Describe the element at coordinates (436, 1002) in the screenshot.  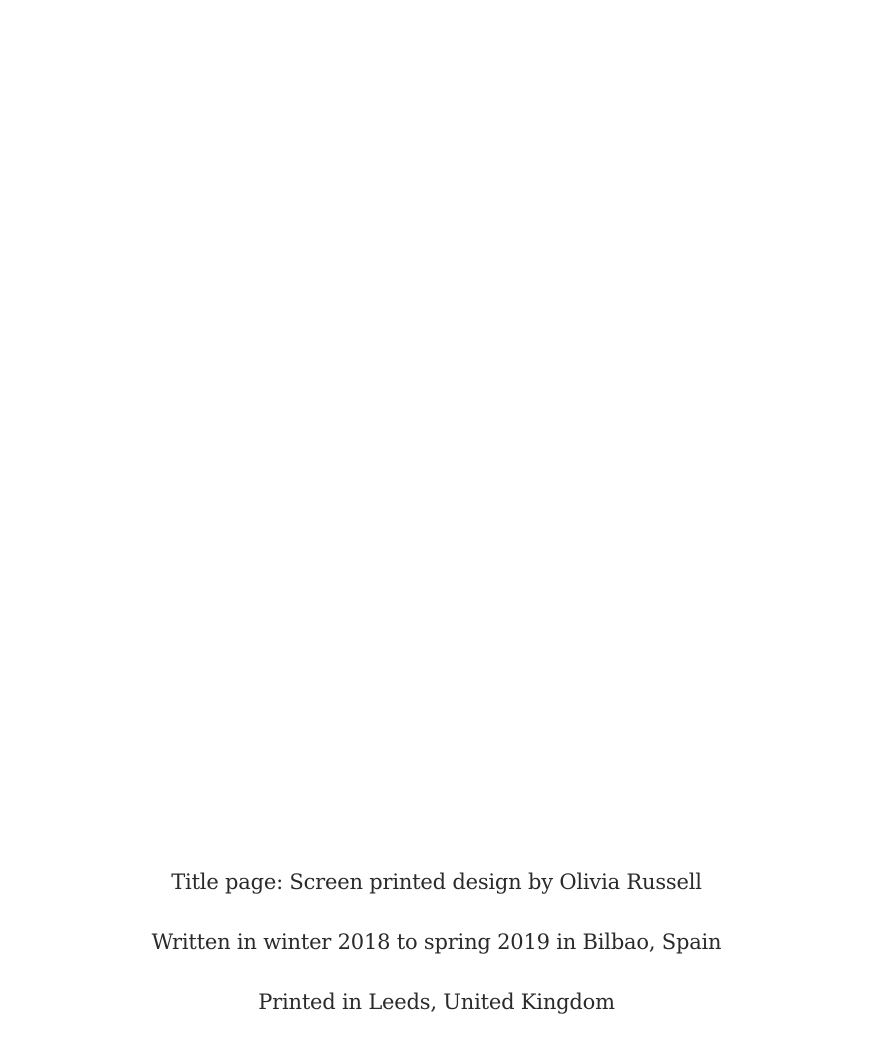
I see `printed-note: Printed in Leeds, United Kingdom` at that location.